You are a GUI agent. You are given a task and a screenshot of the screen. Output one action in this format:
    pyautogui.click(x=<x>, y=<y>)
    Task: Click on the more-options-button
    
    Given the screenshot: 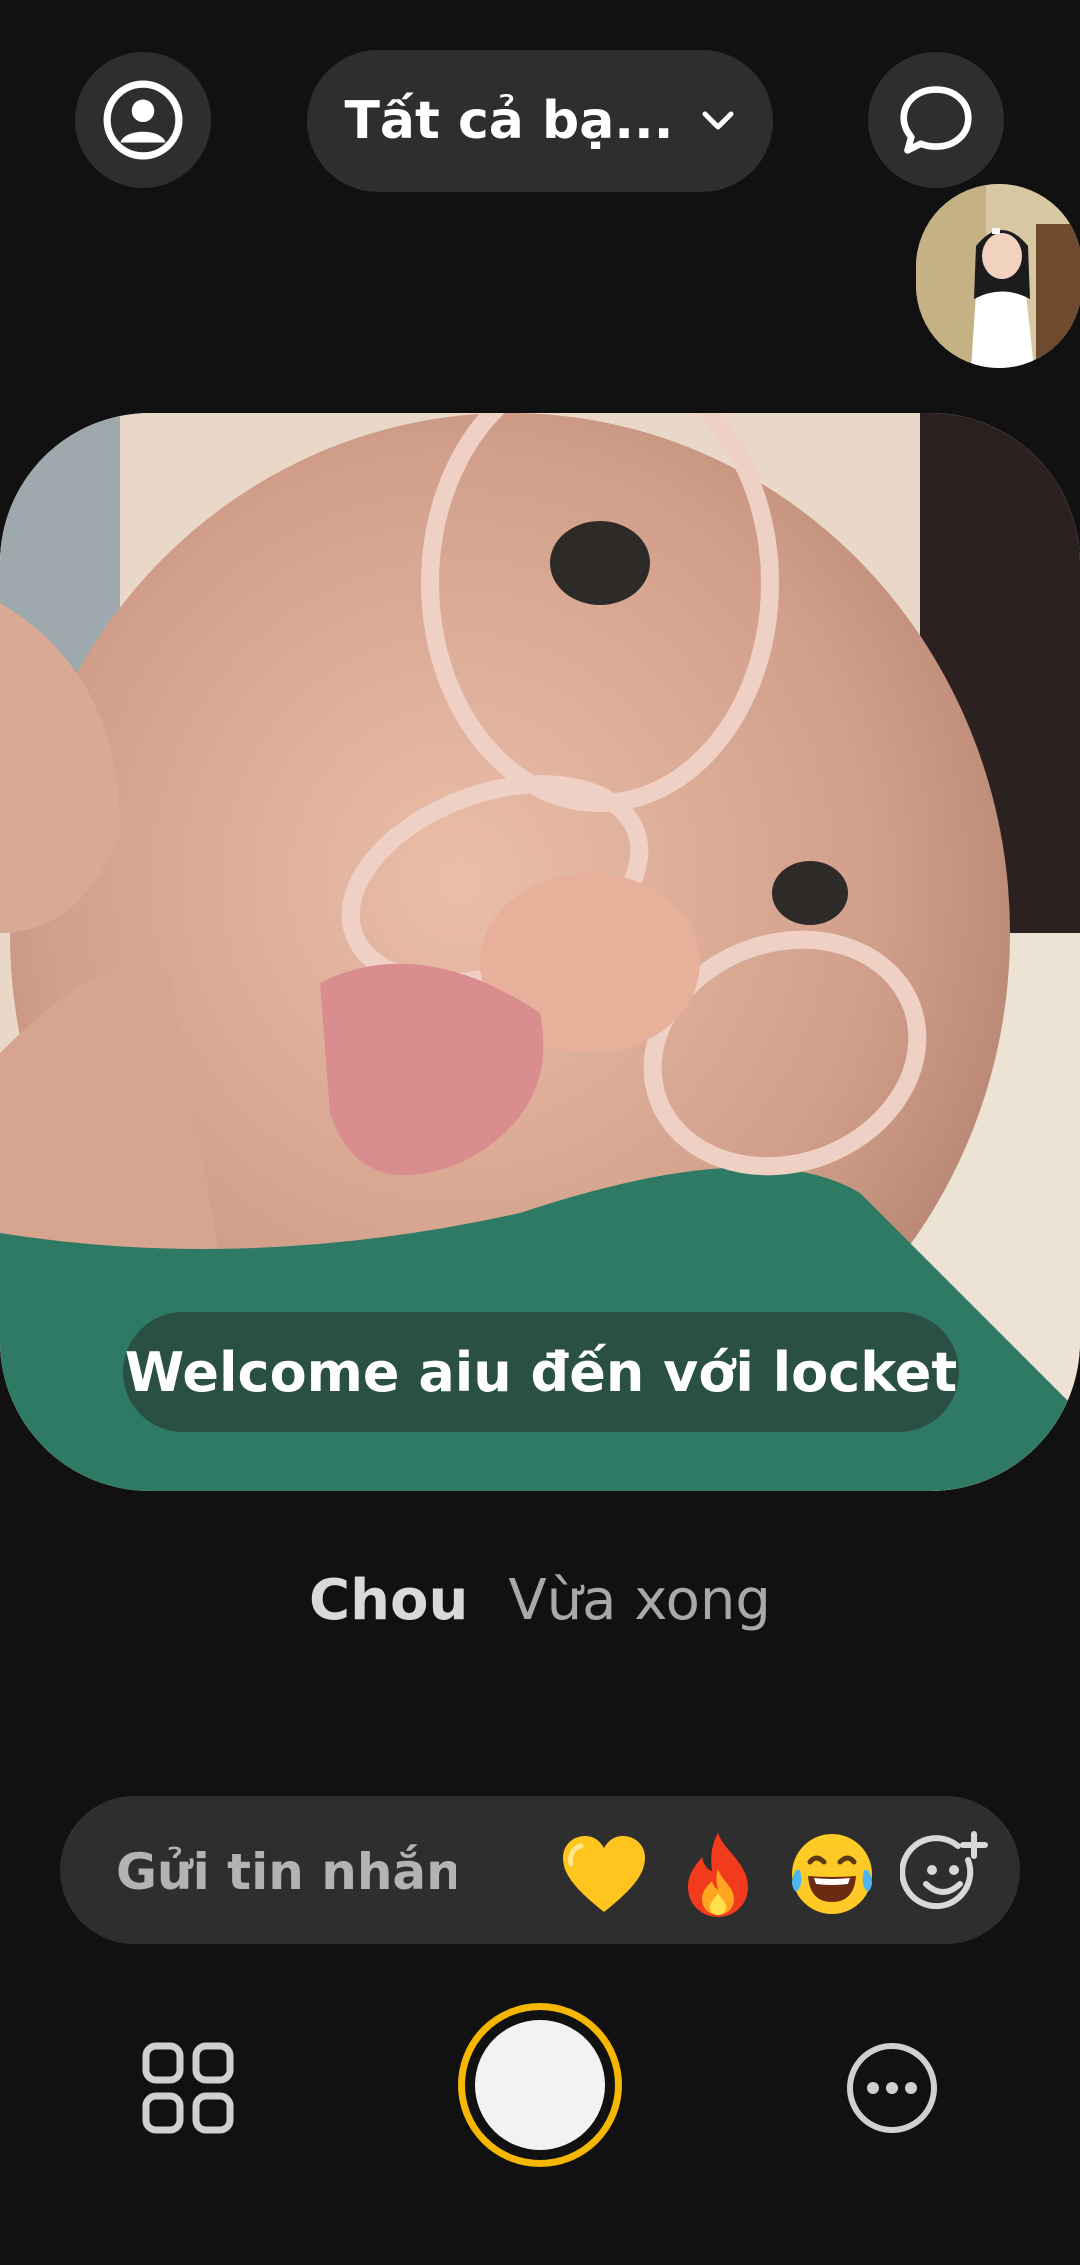 What is the action you would take?
    pyautogui.click(x=892, y=2088)
    